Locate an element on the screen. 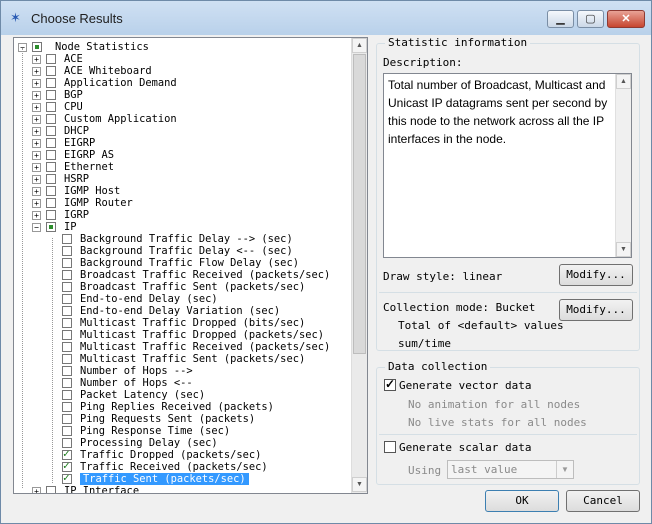 This screenshot has width=652, height=524. ip-statistic-item: Number of Hops <-- is located at coordinates (205, 383).